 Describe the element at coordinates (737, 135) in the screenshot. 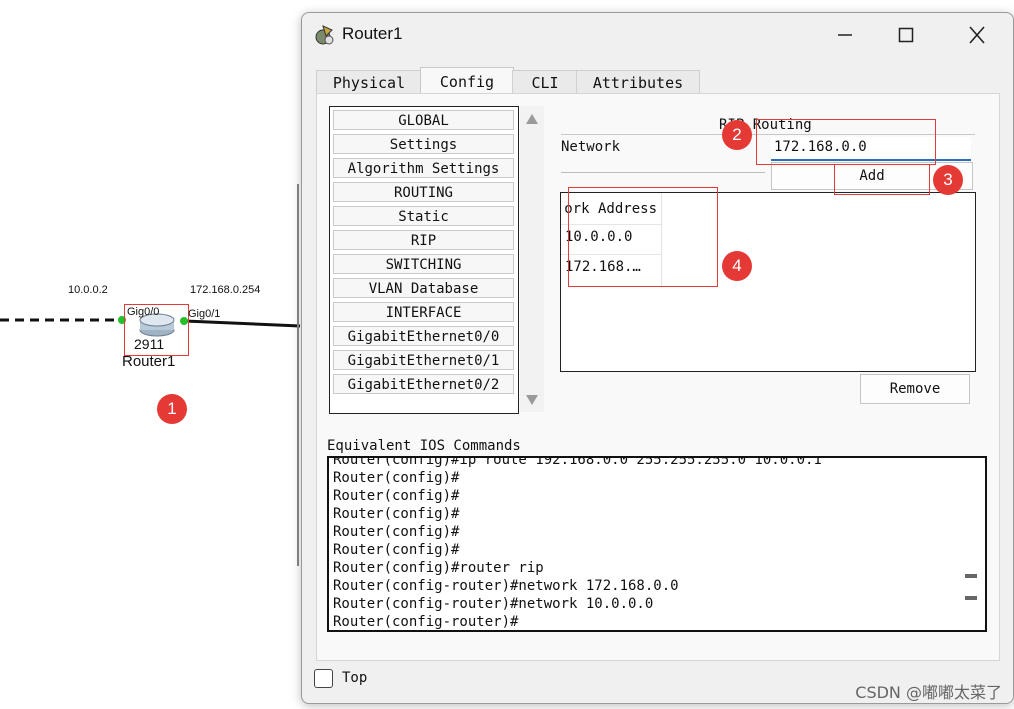

I see `annotation-marker-2: 2` at that location.